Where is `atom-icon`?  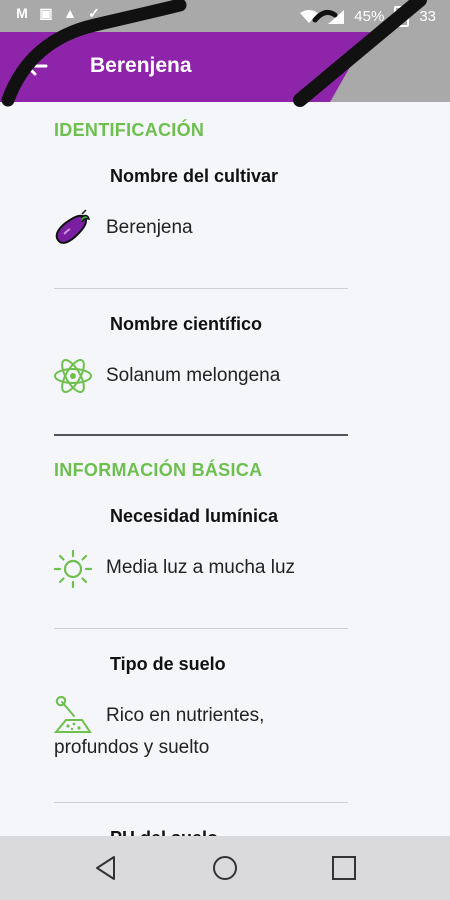
atom-icon is located at coordinates (73, 376).